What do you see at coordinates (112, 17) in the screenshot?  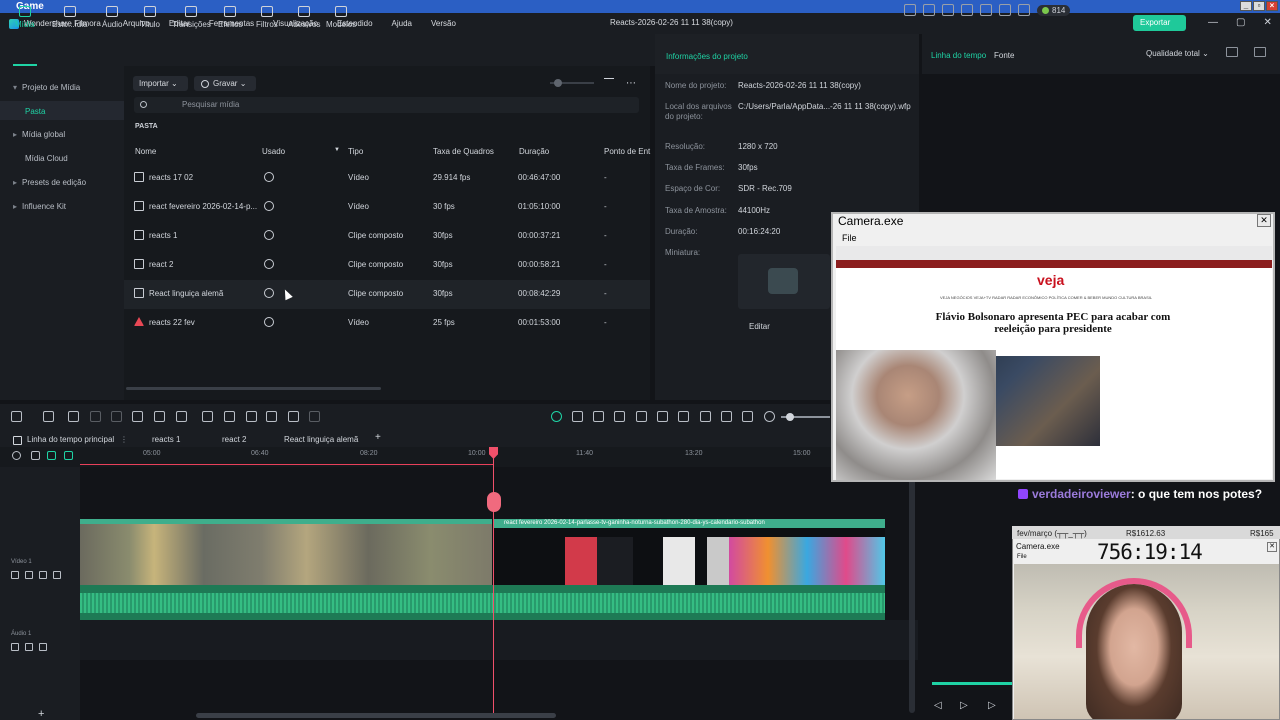 I see `tool-audio: Áudio` at bounding box center [112, 17].